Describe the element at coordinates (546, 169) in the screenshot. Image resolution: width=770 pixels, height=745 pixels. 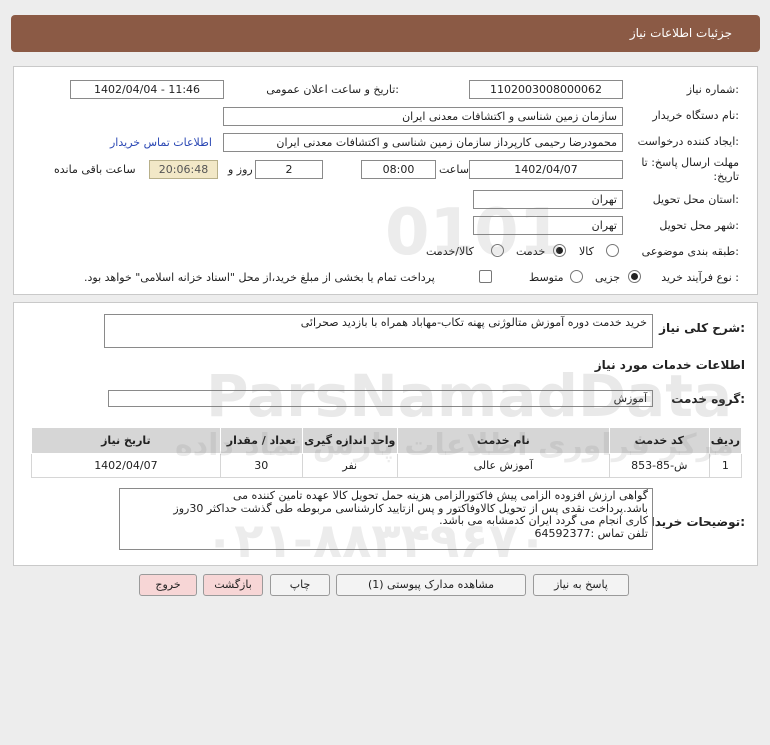
I see `deadline-date-field: 1402/04/07` at that location.